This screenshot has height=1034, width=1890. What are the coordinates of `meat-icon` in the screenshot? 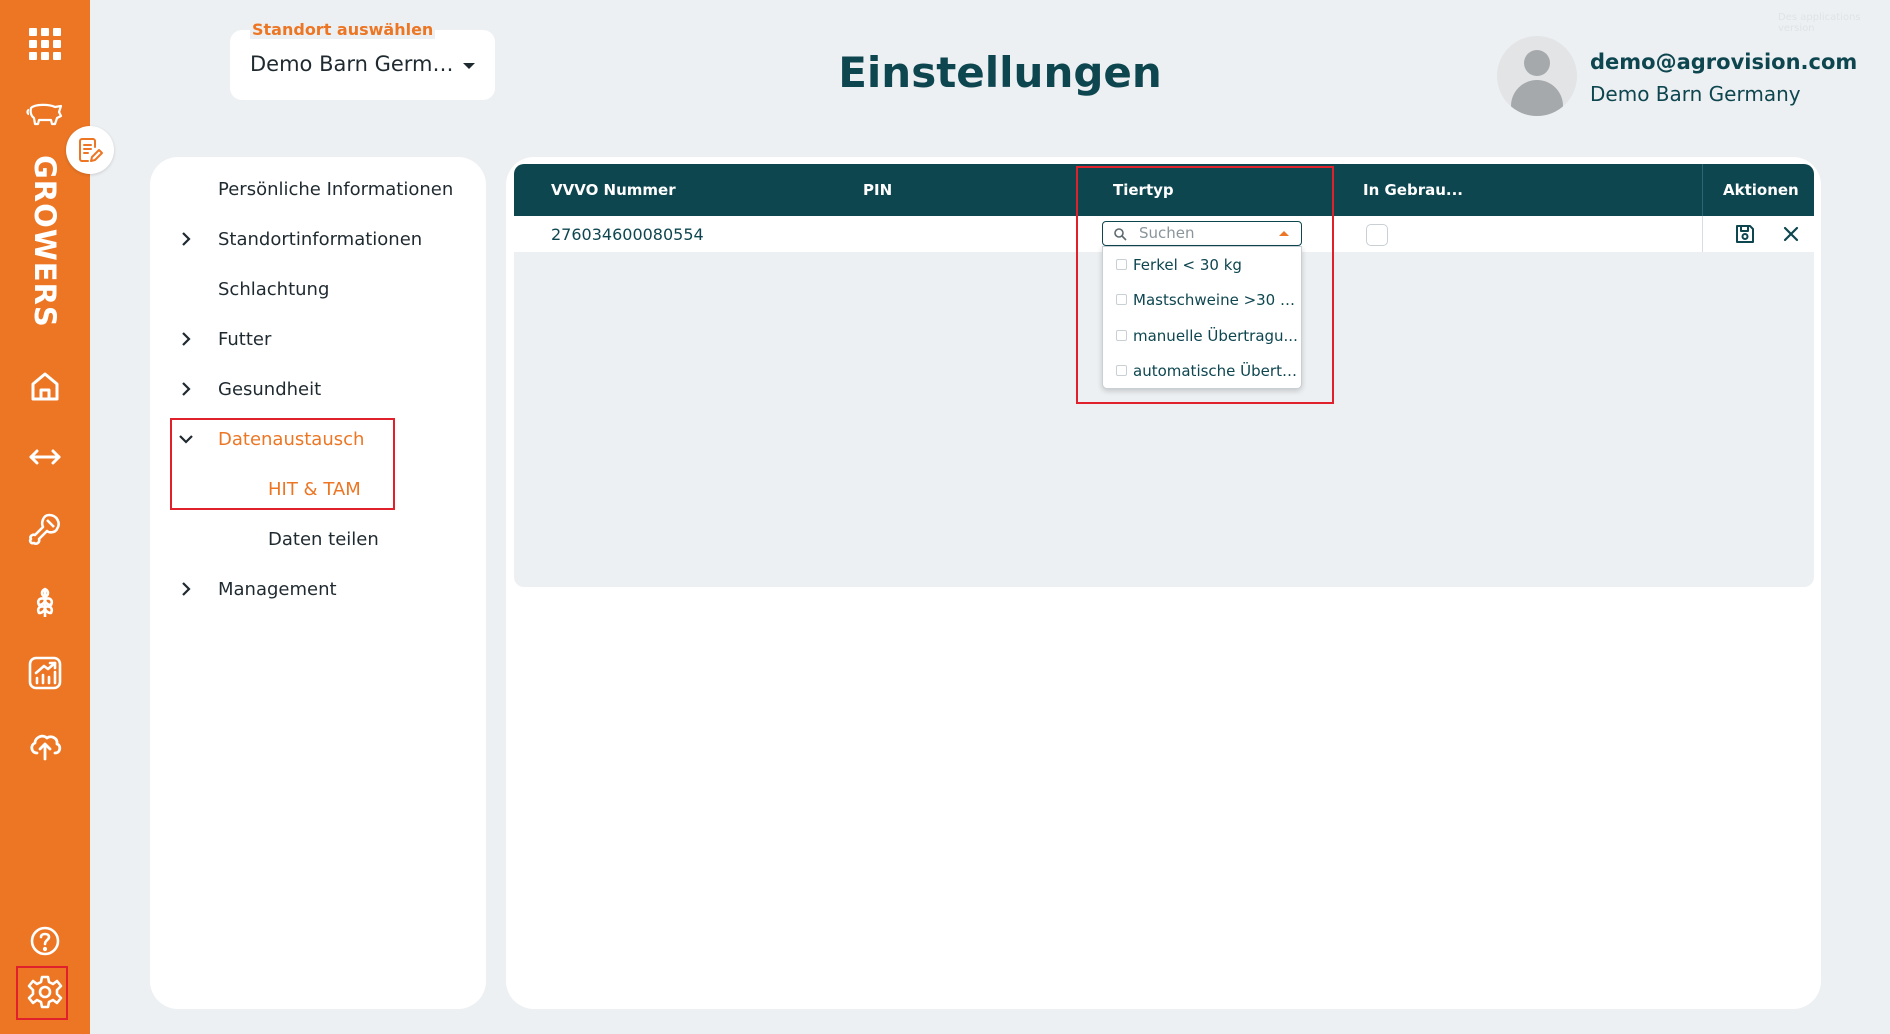 It's located at (45, 529).